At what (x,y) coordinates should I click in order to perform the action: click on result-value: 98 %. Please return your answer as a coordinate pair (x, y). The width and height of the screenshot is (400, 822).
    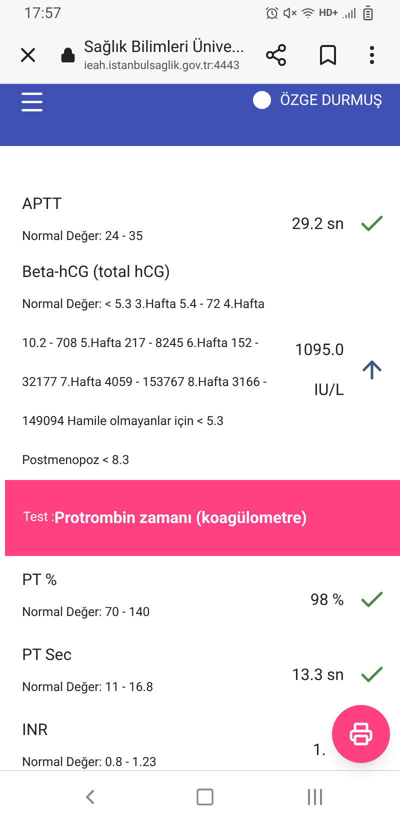
    Looking at the image, I should click on (326, 599).